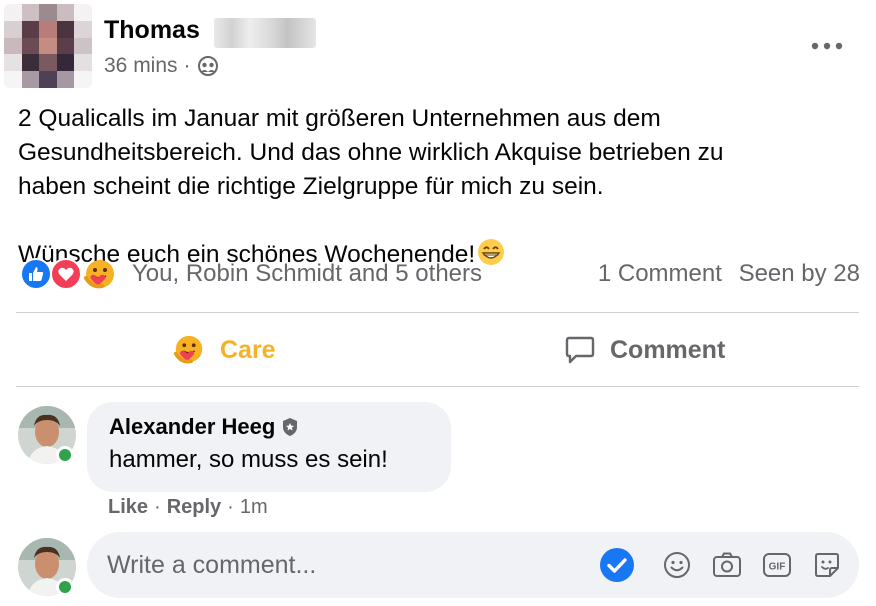  I want to click on commenter-name-row: Alexander Heeg, so click(269, 427).